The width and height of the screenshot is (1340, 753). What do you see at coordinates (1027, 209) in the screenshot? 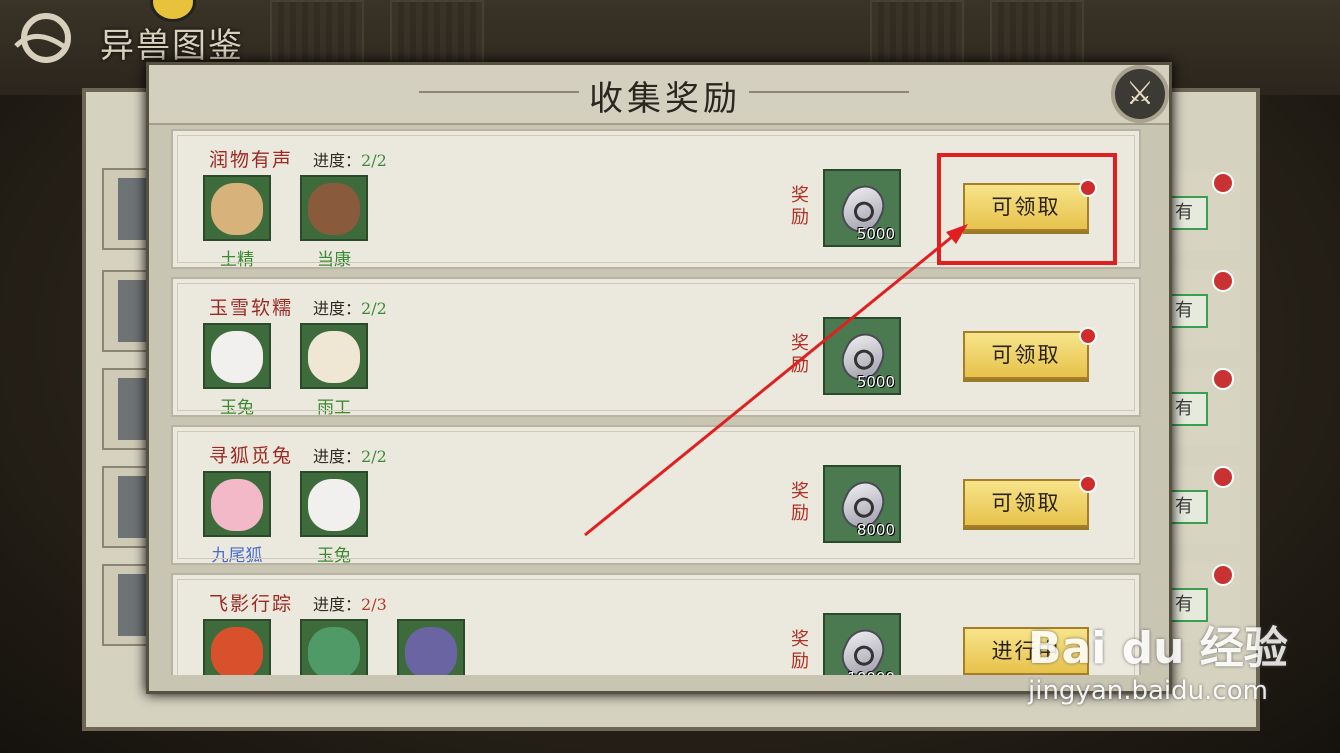
I see `highlight-box` at bounding box center [1027, 209].